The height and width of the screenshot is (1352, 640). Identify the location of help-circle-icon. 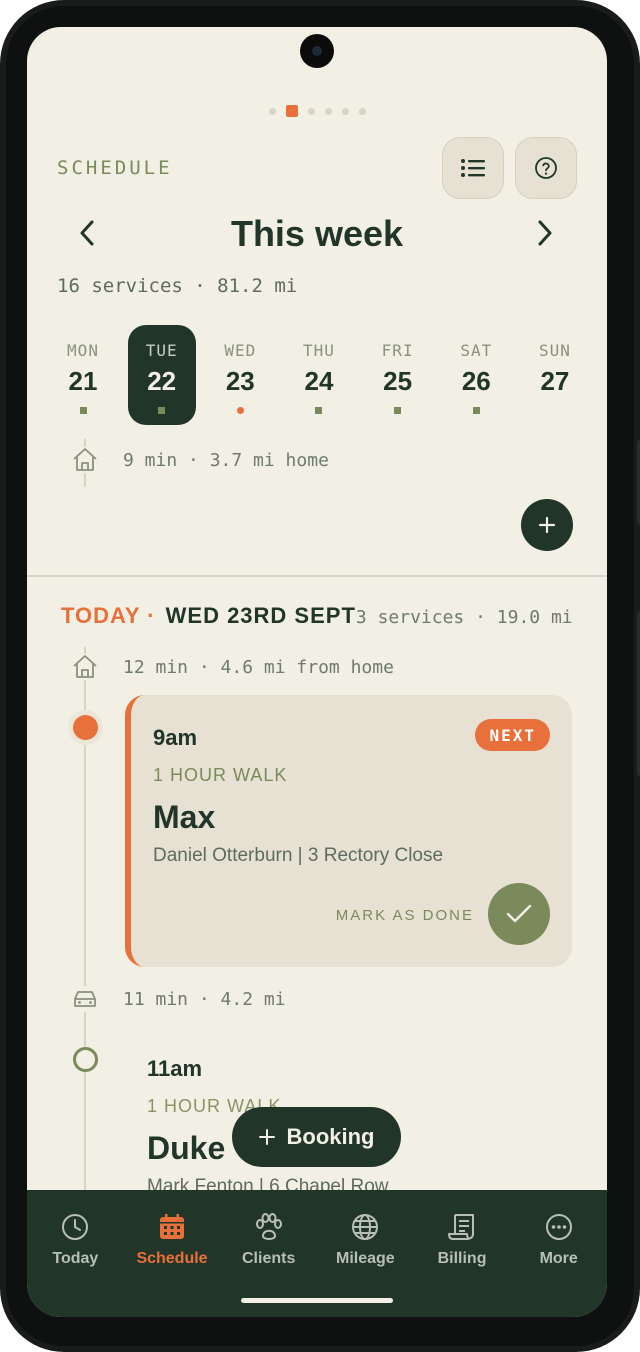
(546, 168).